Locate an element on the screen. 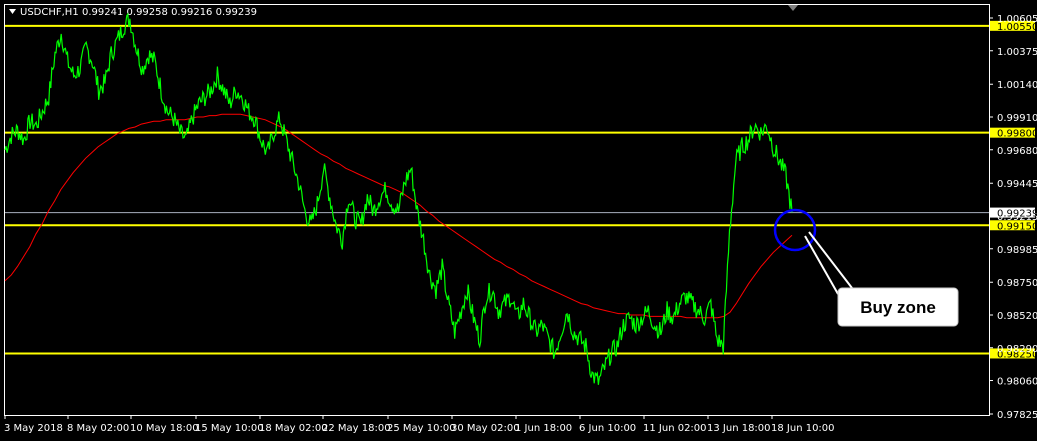 This screenshot has width=1037, height=441. current-price-tag: 0.99239 is located at coordinates (1013, 213).